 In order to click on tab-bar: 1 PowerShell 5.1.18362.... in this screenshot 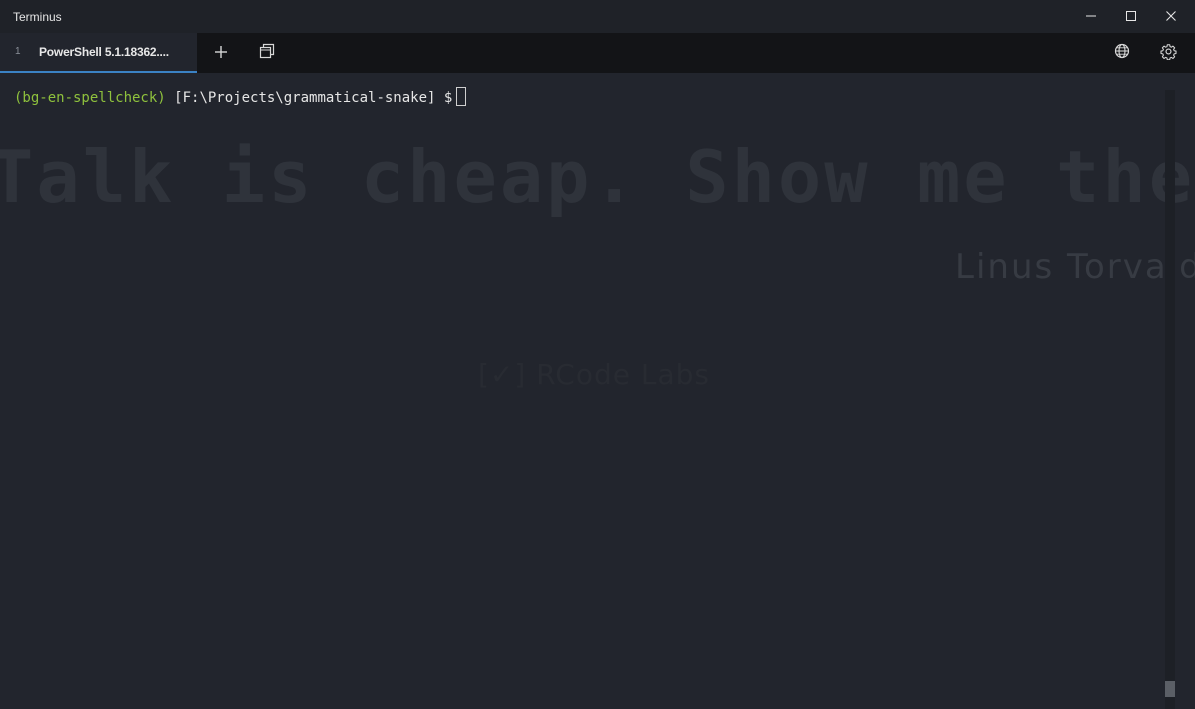, I will do `click(597, 53)`.